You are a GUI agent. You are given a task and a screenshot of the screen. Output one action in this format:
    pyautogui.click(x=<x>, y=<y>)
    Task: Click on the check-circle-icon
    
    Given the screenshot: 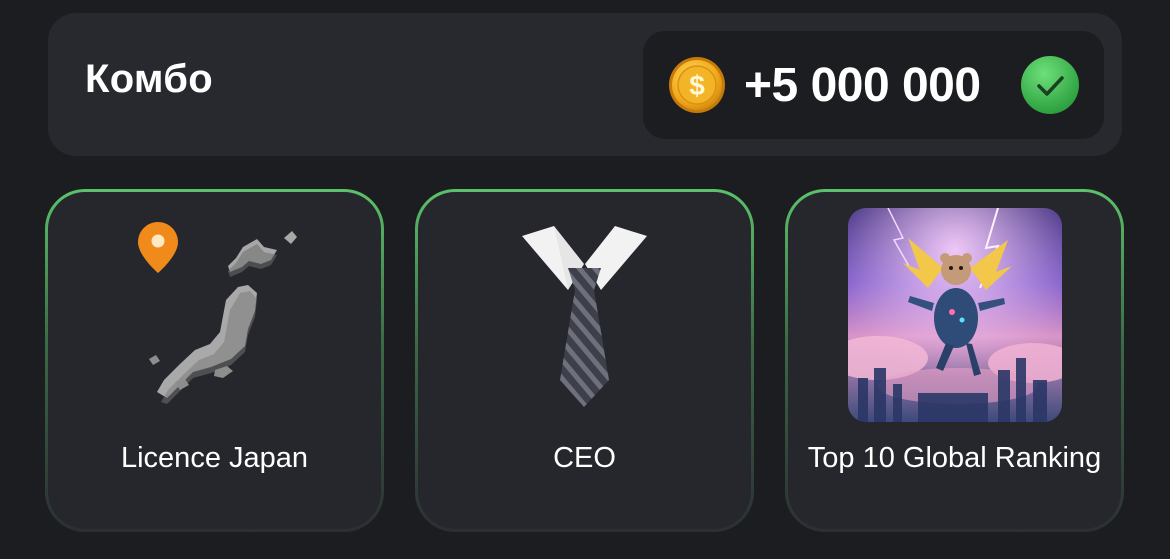 What is the action you would take?
    pyautogui.click(x=1050, y=85)
    